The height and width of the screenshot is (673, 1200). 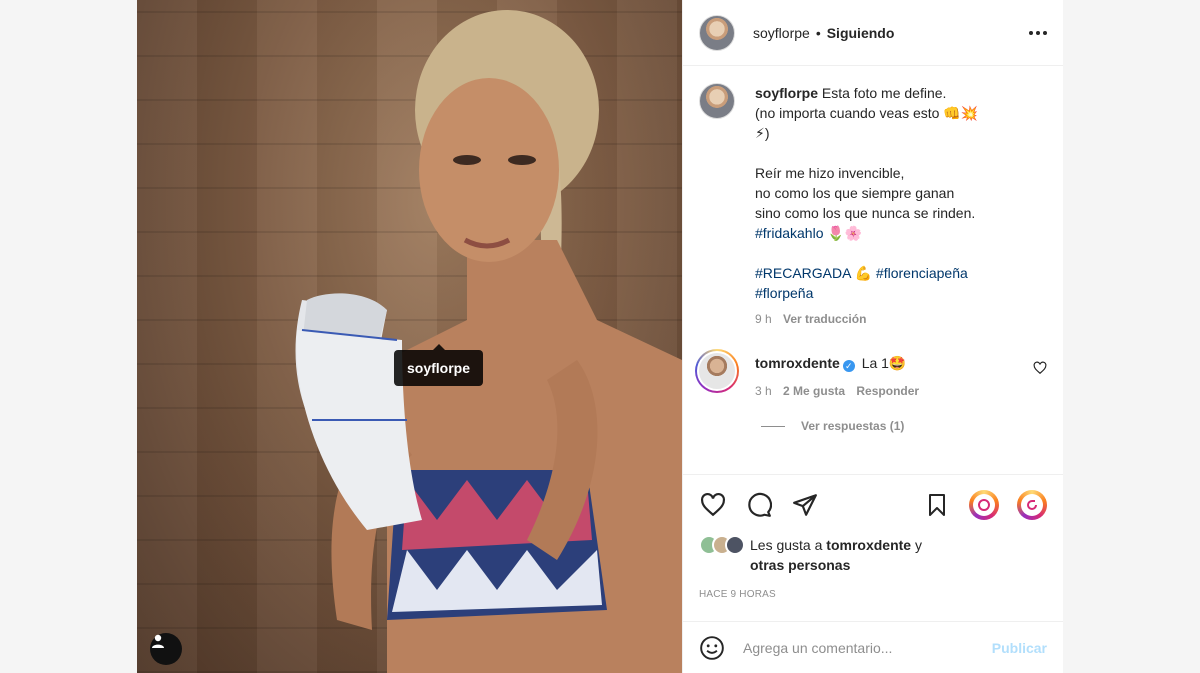 I want to click on replies-line, so click(x=773, y=426).